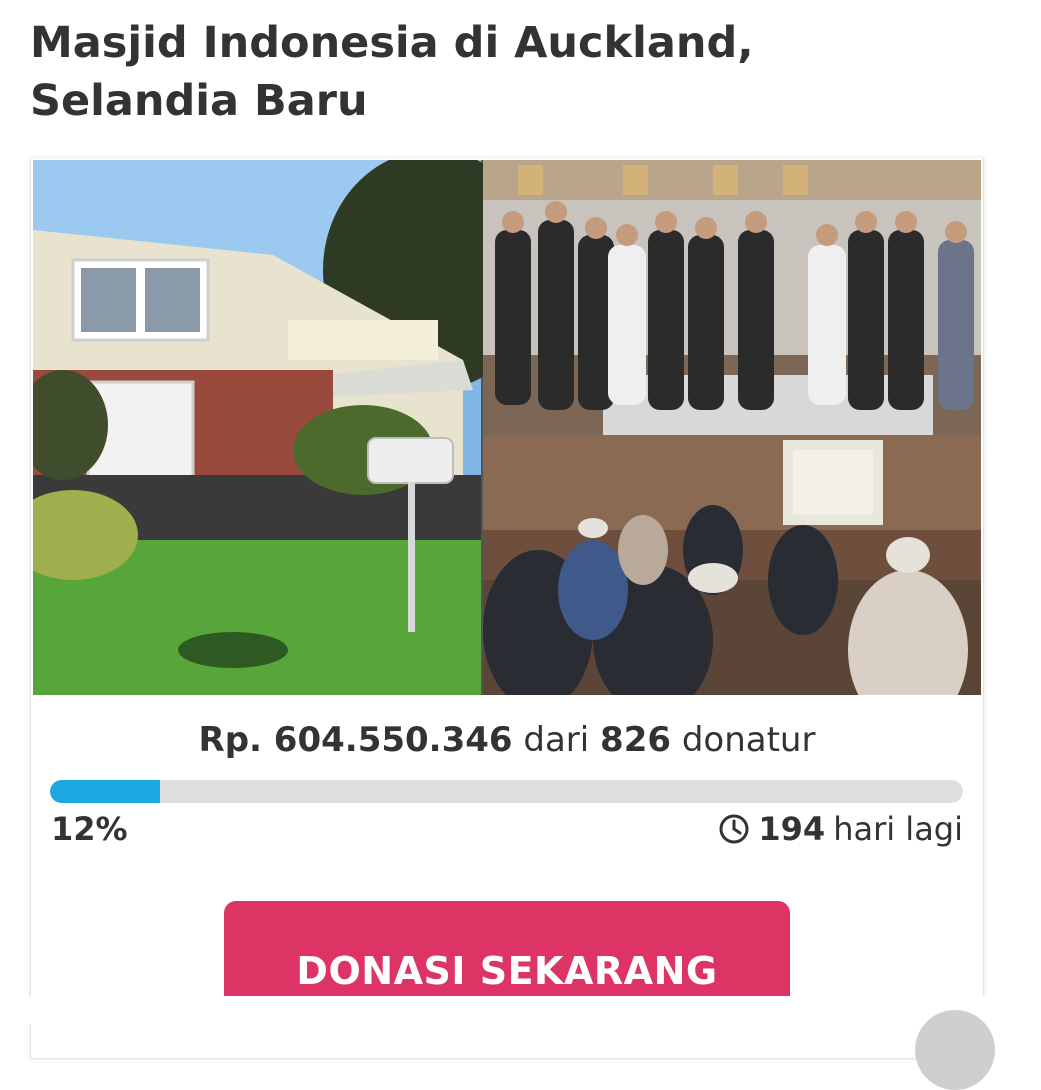 The height and width of the screenshot is (1090, 1041). I want to click on donor-count: 826, so click(636, 740).